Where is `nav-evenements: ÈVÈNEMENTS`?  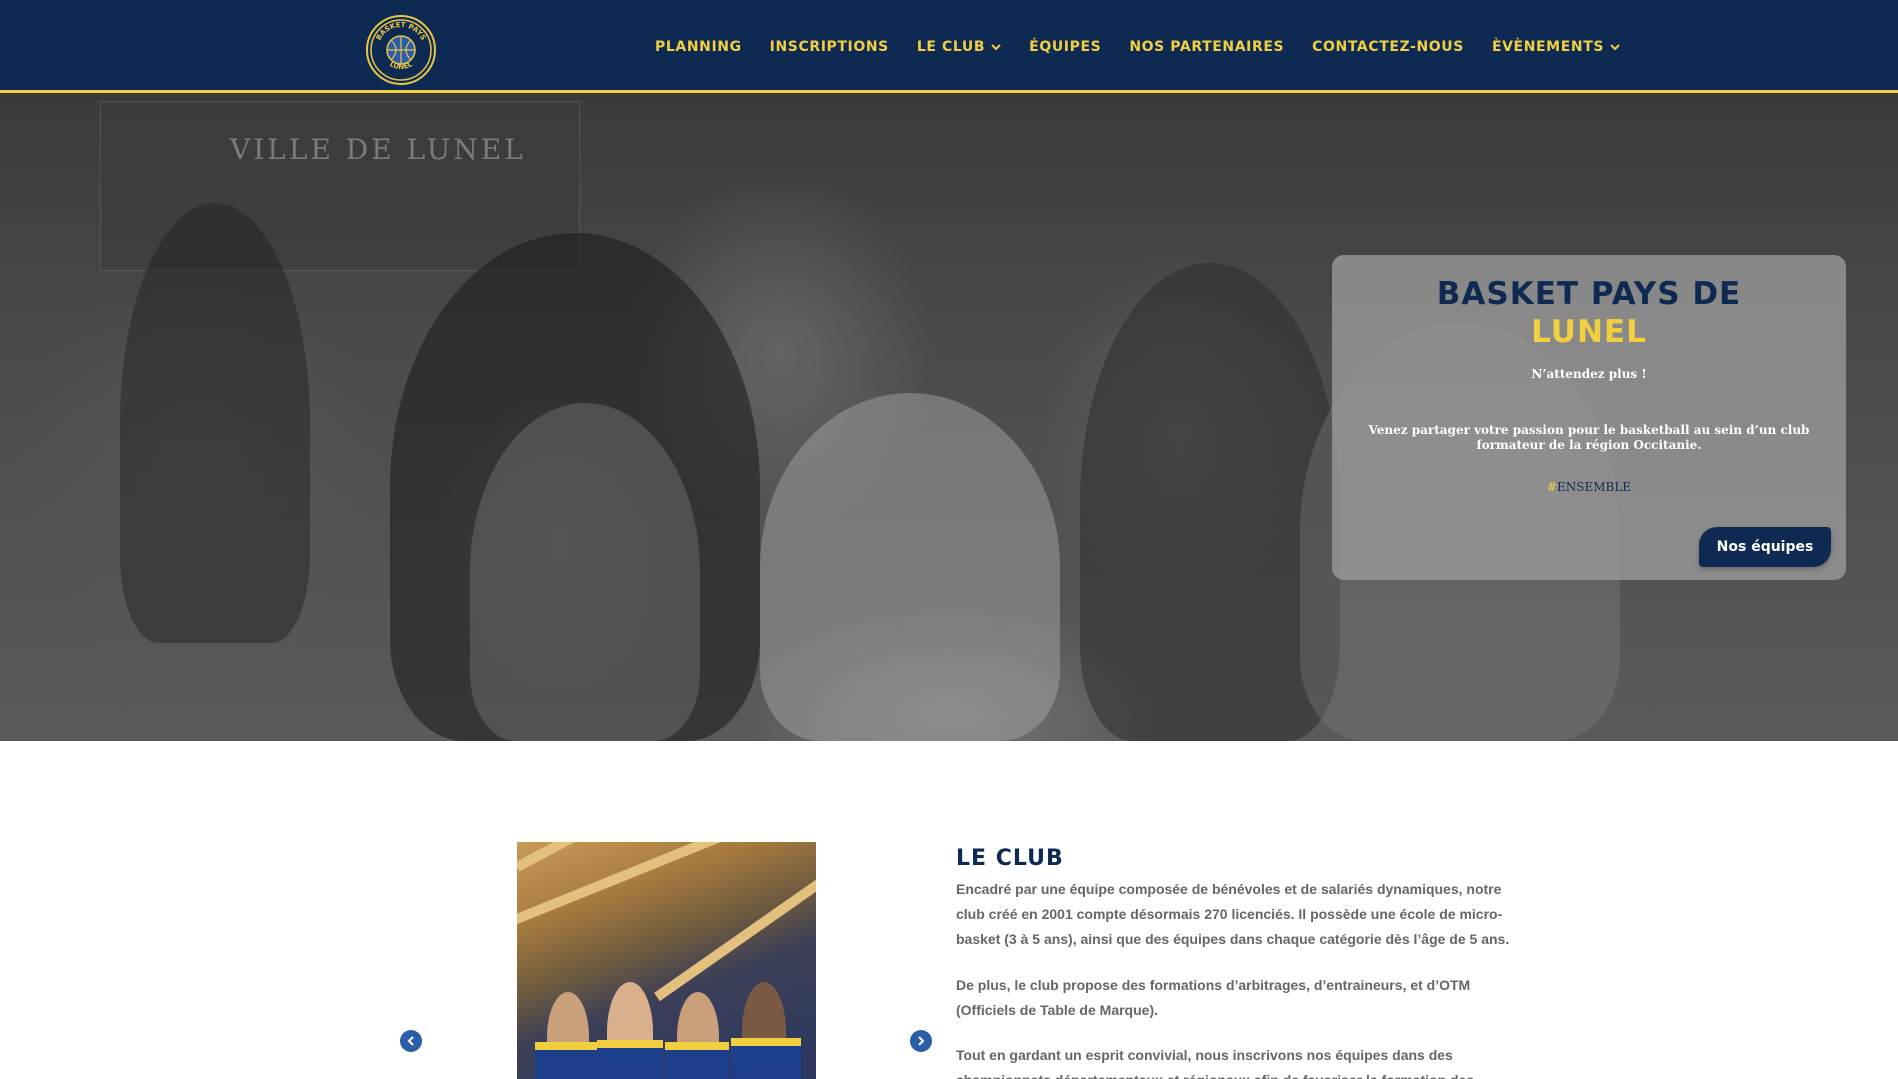 nav-evenements: ÈVÈNEMENTS is located at coordinates (1556, 47).